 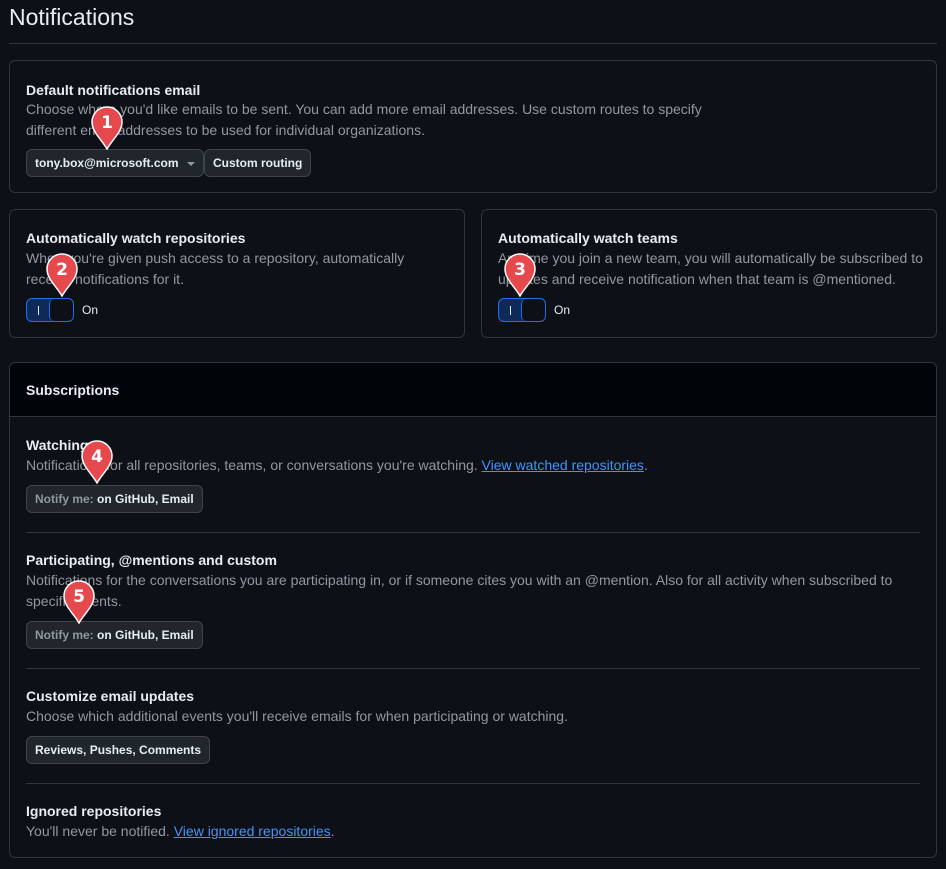 What do you see at coordinates (473, 390) in the screenshot?
I see `subscriptions-header: Subscriptions` at bounding box center [473, 390].